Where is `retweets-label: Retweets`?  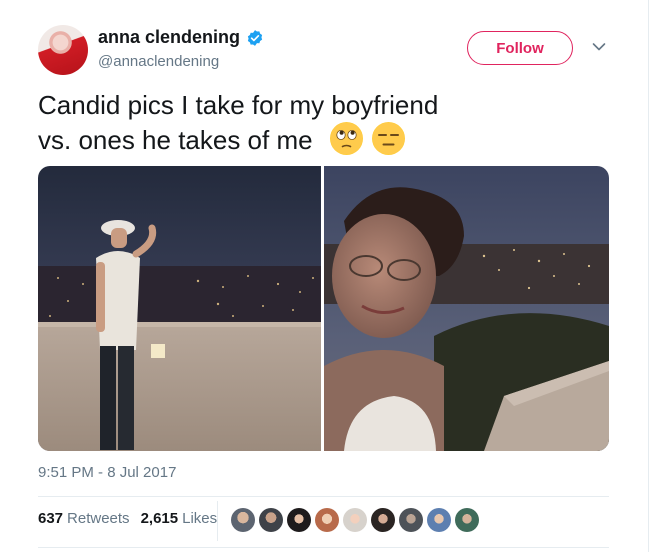 retweets-label: Retweets is located at coordinates (98, 518).